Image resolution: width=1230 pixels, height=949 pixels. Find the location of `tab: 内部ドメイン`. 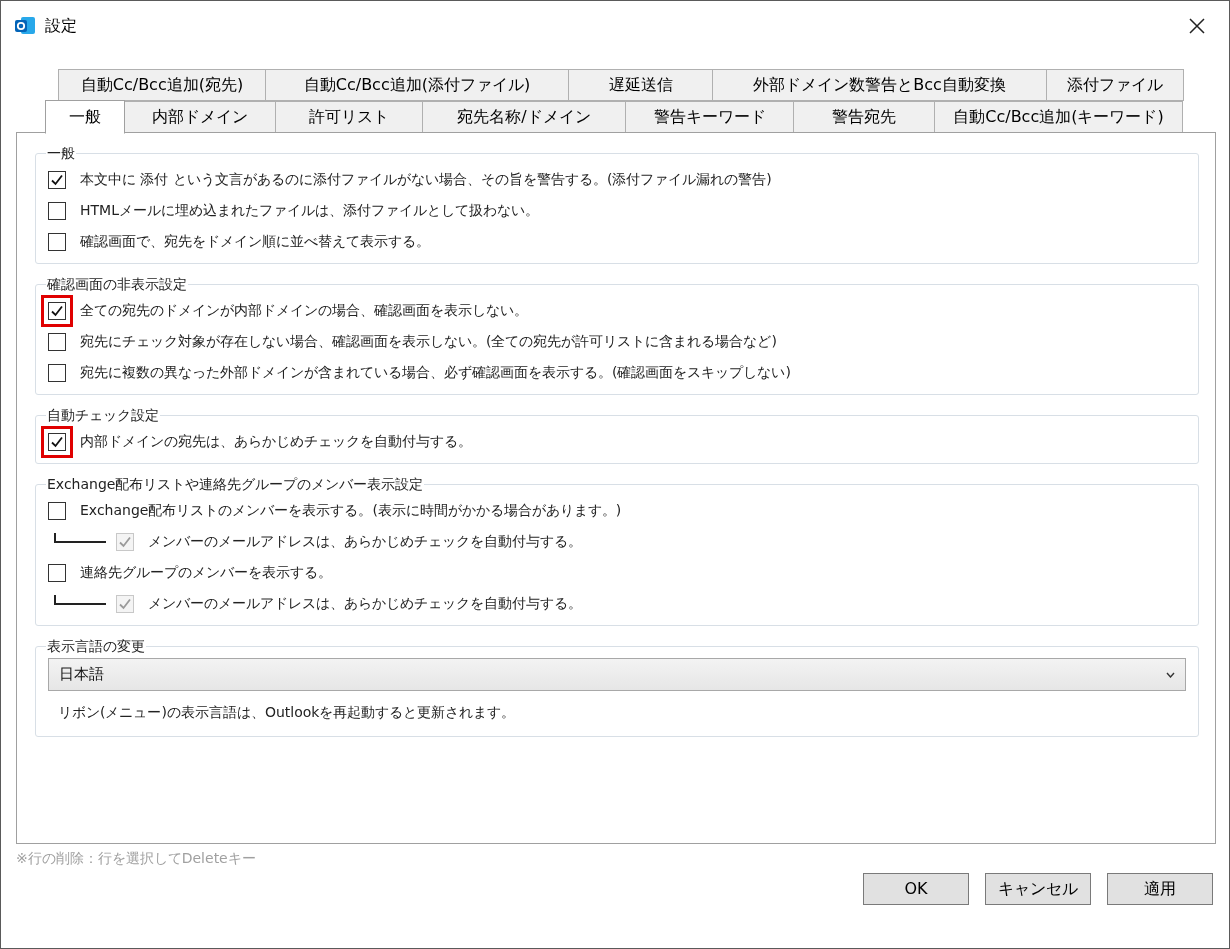

tab: 内部ドメイン is located at coordinates (200, 117).